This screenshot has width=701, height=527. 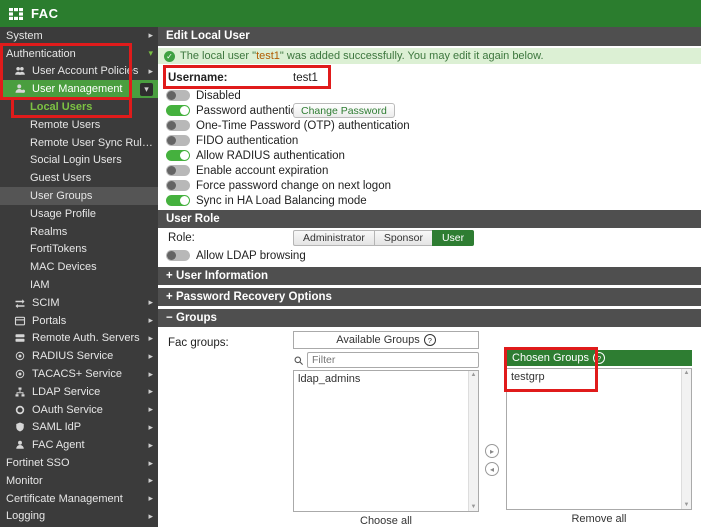 I want to click on toggle-row-sync-in-ha-load-balancing-mode: Sync in HA Load Balancing mode, so click(x=429, y=200).